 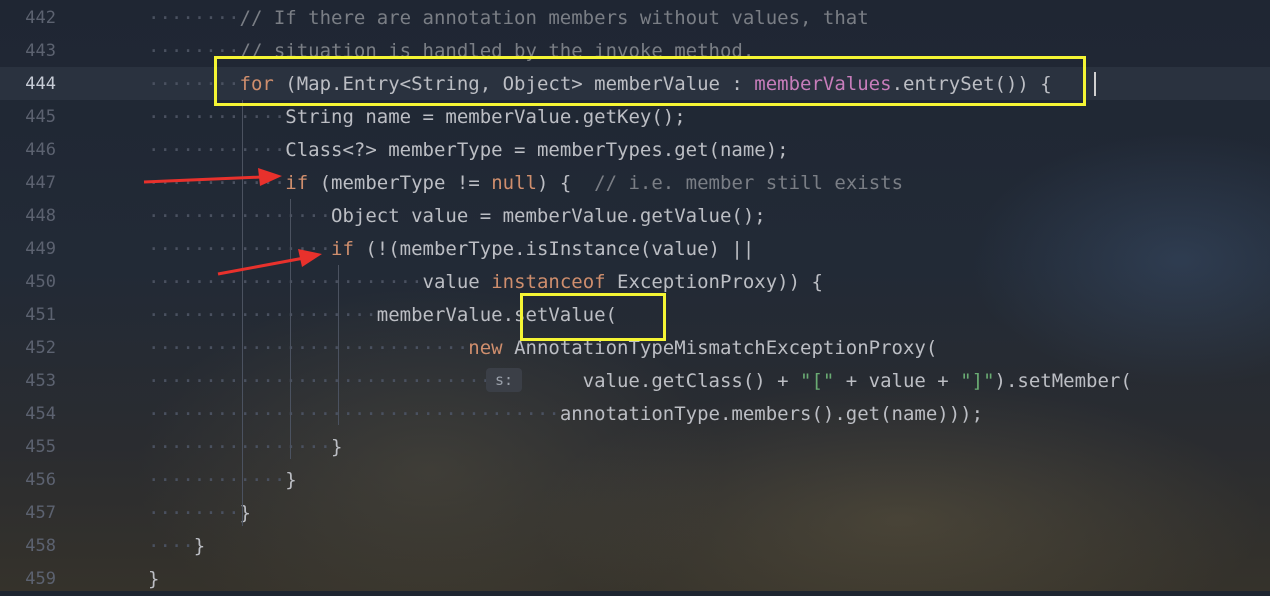 What do you see at coordinates (212, 177) in the screenshot?
I see `arrow-to-if-membertype` at bounding box center [212, 177].